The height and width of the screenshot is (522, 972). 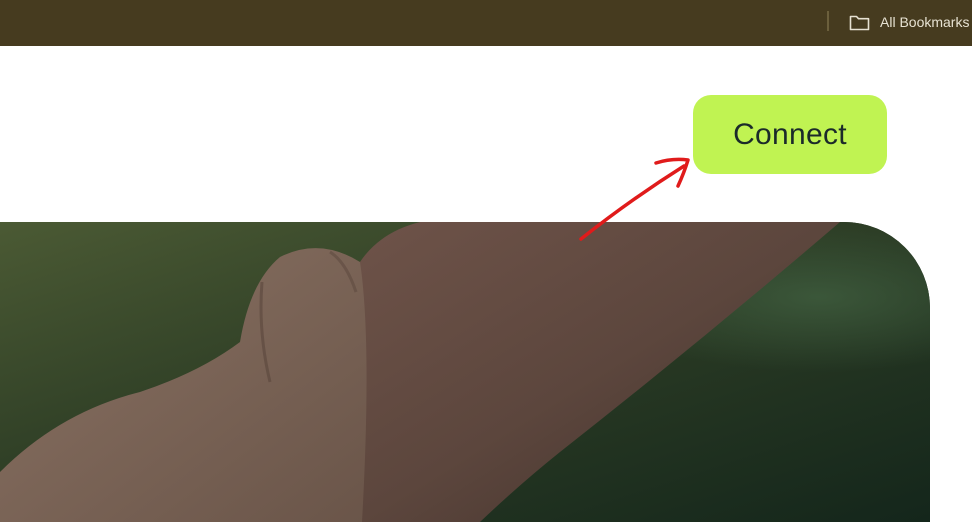 I want to click on folder-icon, so click(x=859, y=22).